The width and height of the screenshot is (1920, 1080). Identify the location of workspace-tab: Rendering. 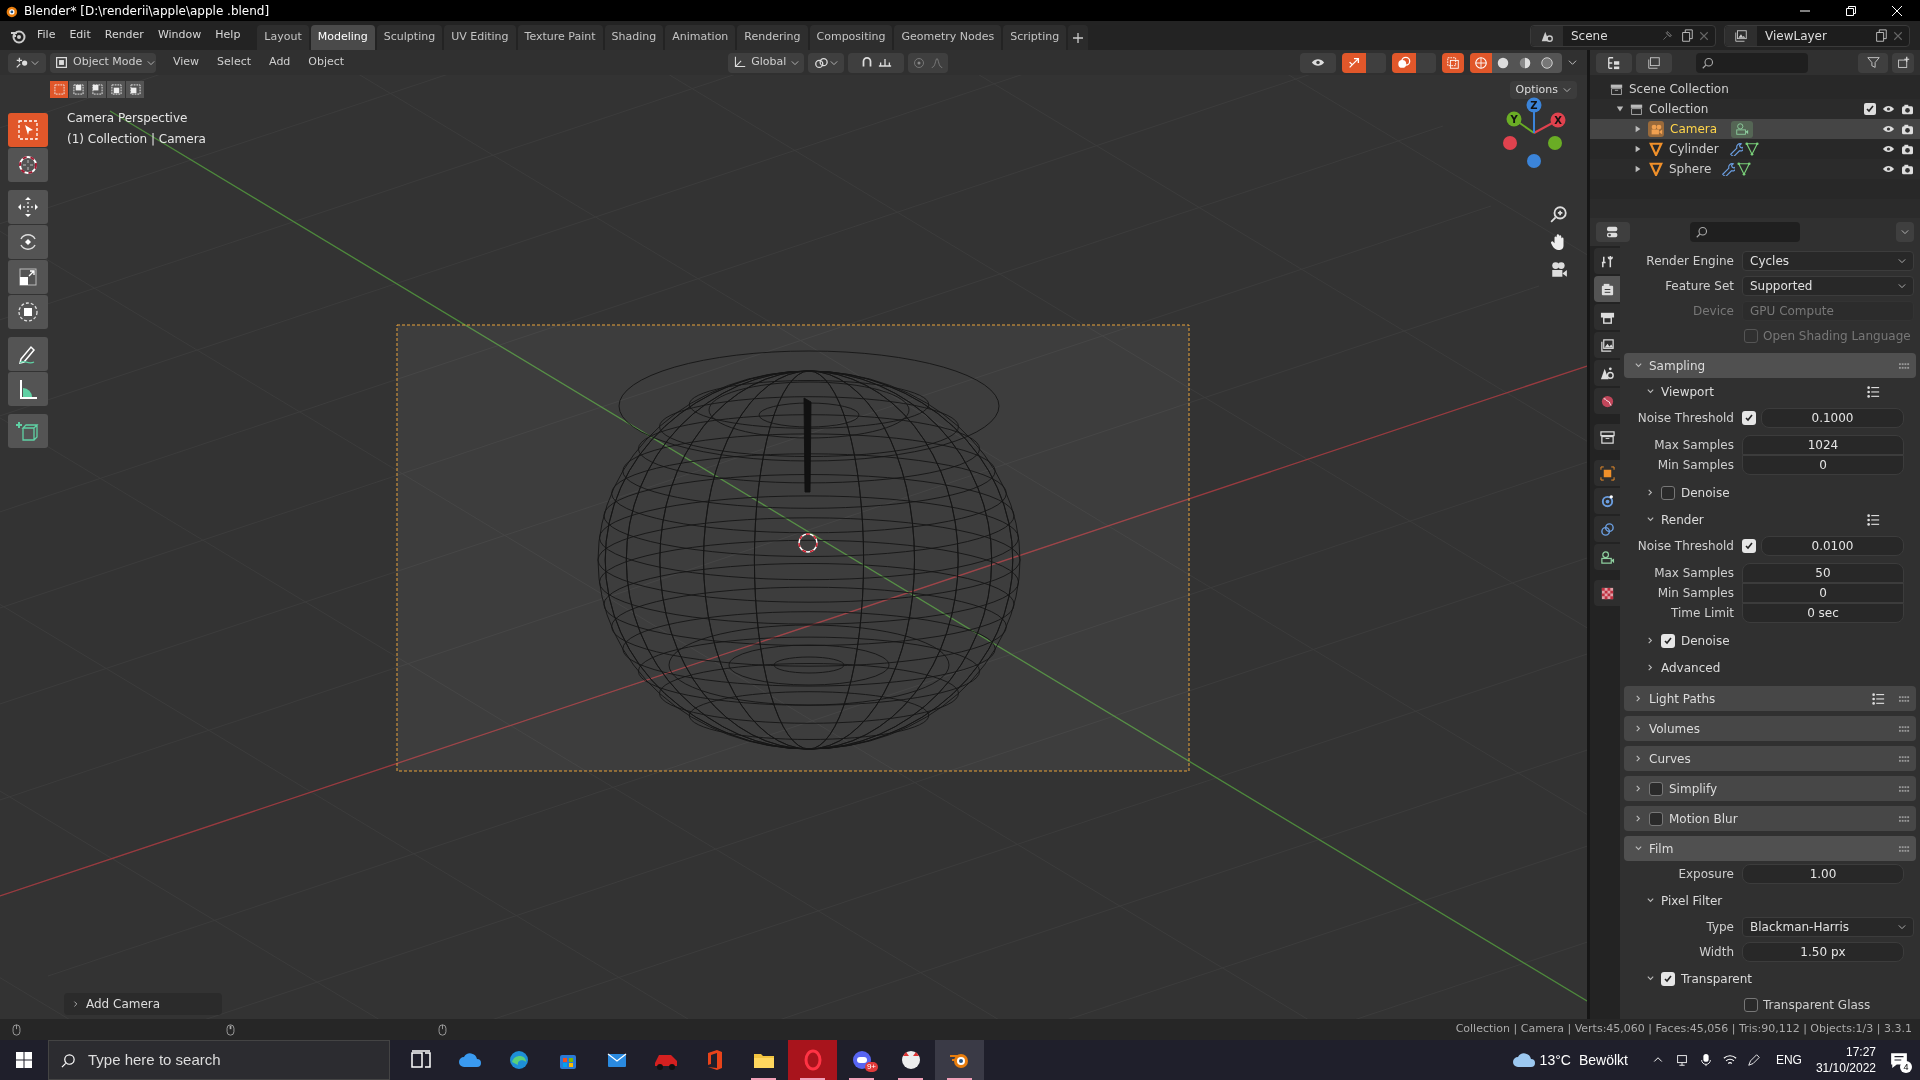
(772, 37).